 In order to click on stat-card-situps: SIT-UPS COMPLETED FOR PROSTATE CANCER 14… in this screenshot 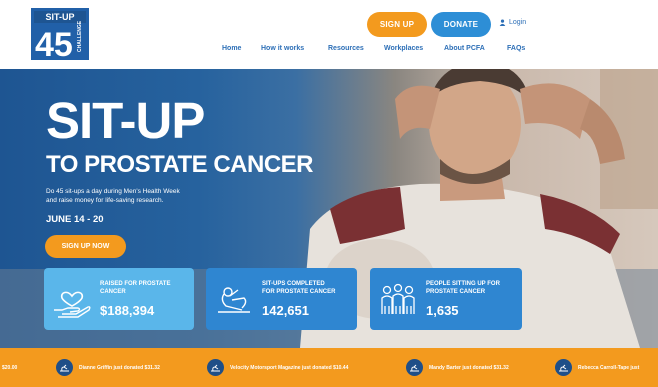, I will do `click(281, 299)`.